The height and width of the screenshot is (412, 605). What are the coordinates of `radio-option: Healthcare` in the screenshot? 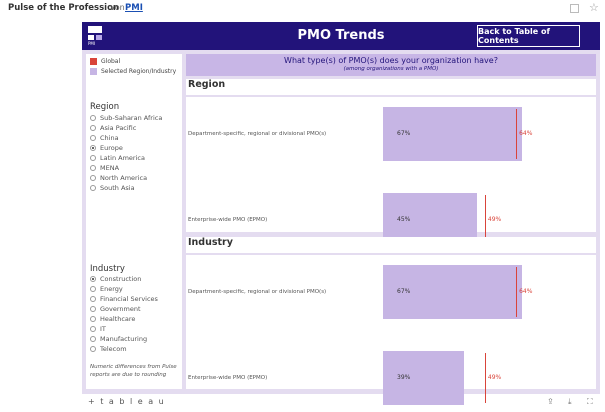 It's located at (124, 319).